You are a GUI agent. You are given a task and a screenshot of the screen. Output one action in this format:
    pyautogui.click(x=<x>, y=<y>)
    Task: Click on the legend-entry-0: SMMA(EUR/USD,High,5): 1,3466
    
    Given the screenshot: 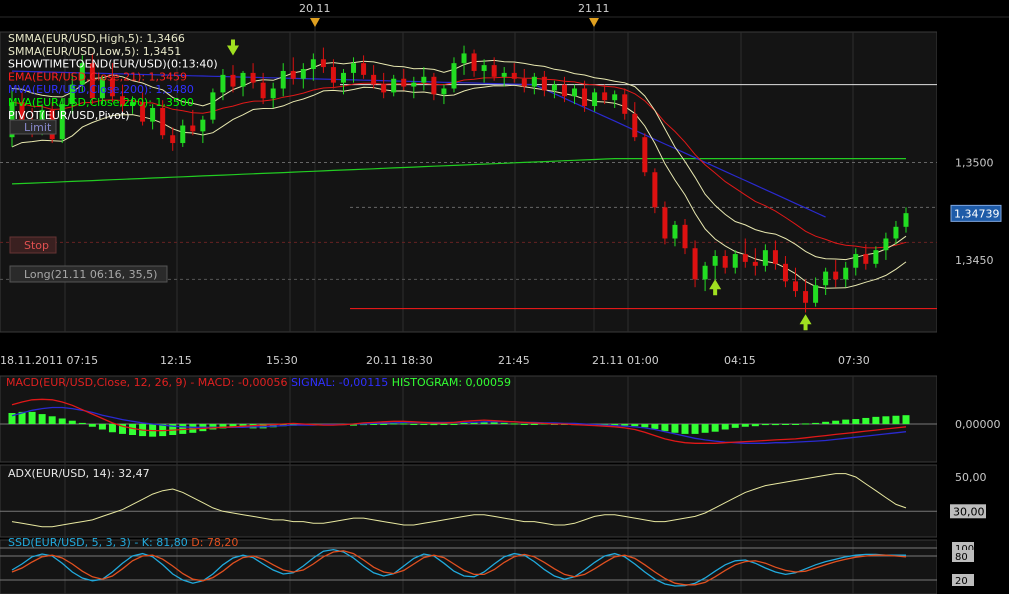 What is the action you would take?
    pyautogui.click(x=96, y=38)
    